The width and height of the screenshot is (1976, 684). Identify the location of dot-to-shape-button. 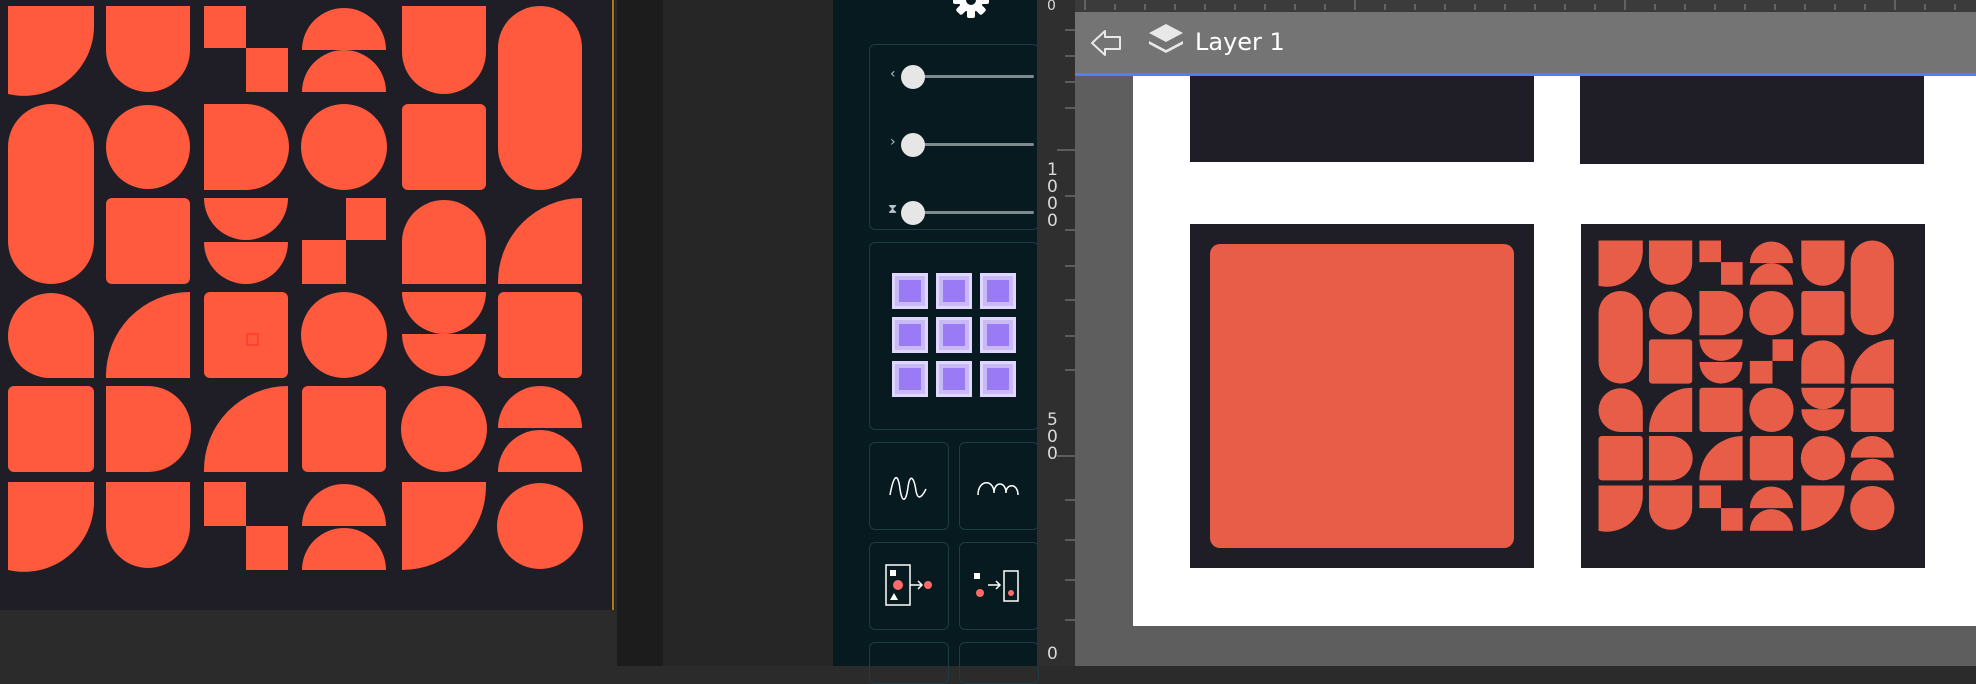
(999, 586).